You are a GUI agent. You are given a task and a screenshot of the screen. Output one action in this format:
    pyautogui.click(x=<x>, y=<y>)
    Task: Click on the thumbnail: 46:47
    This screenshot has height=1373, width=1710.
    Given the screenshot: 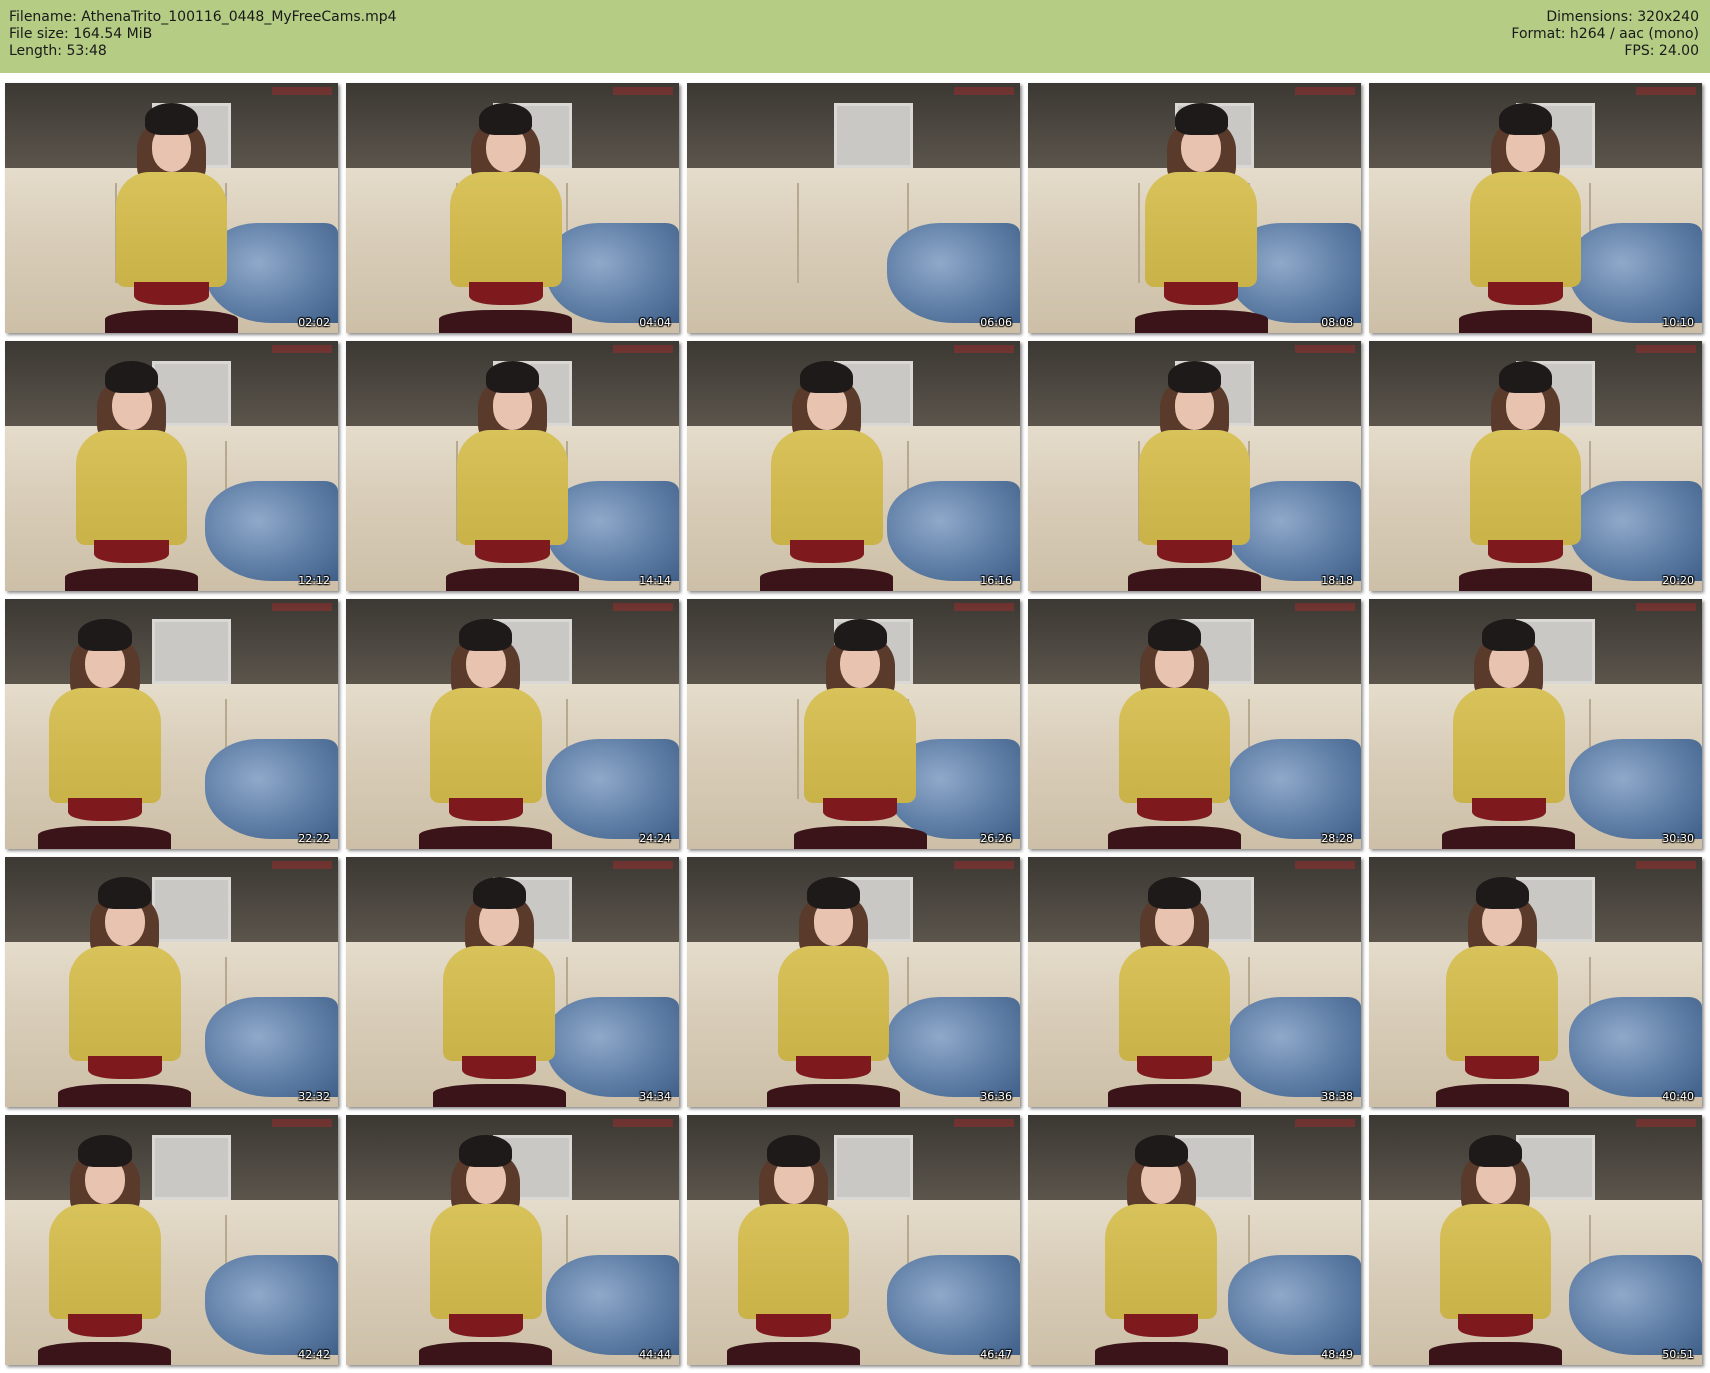 What is the action you would take?
    pyautogui.click(x=853, y=1240)
    